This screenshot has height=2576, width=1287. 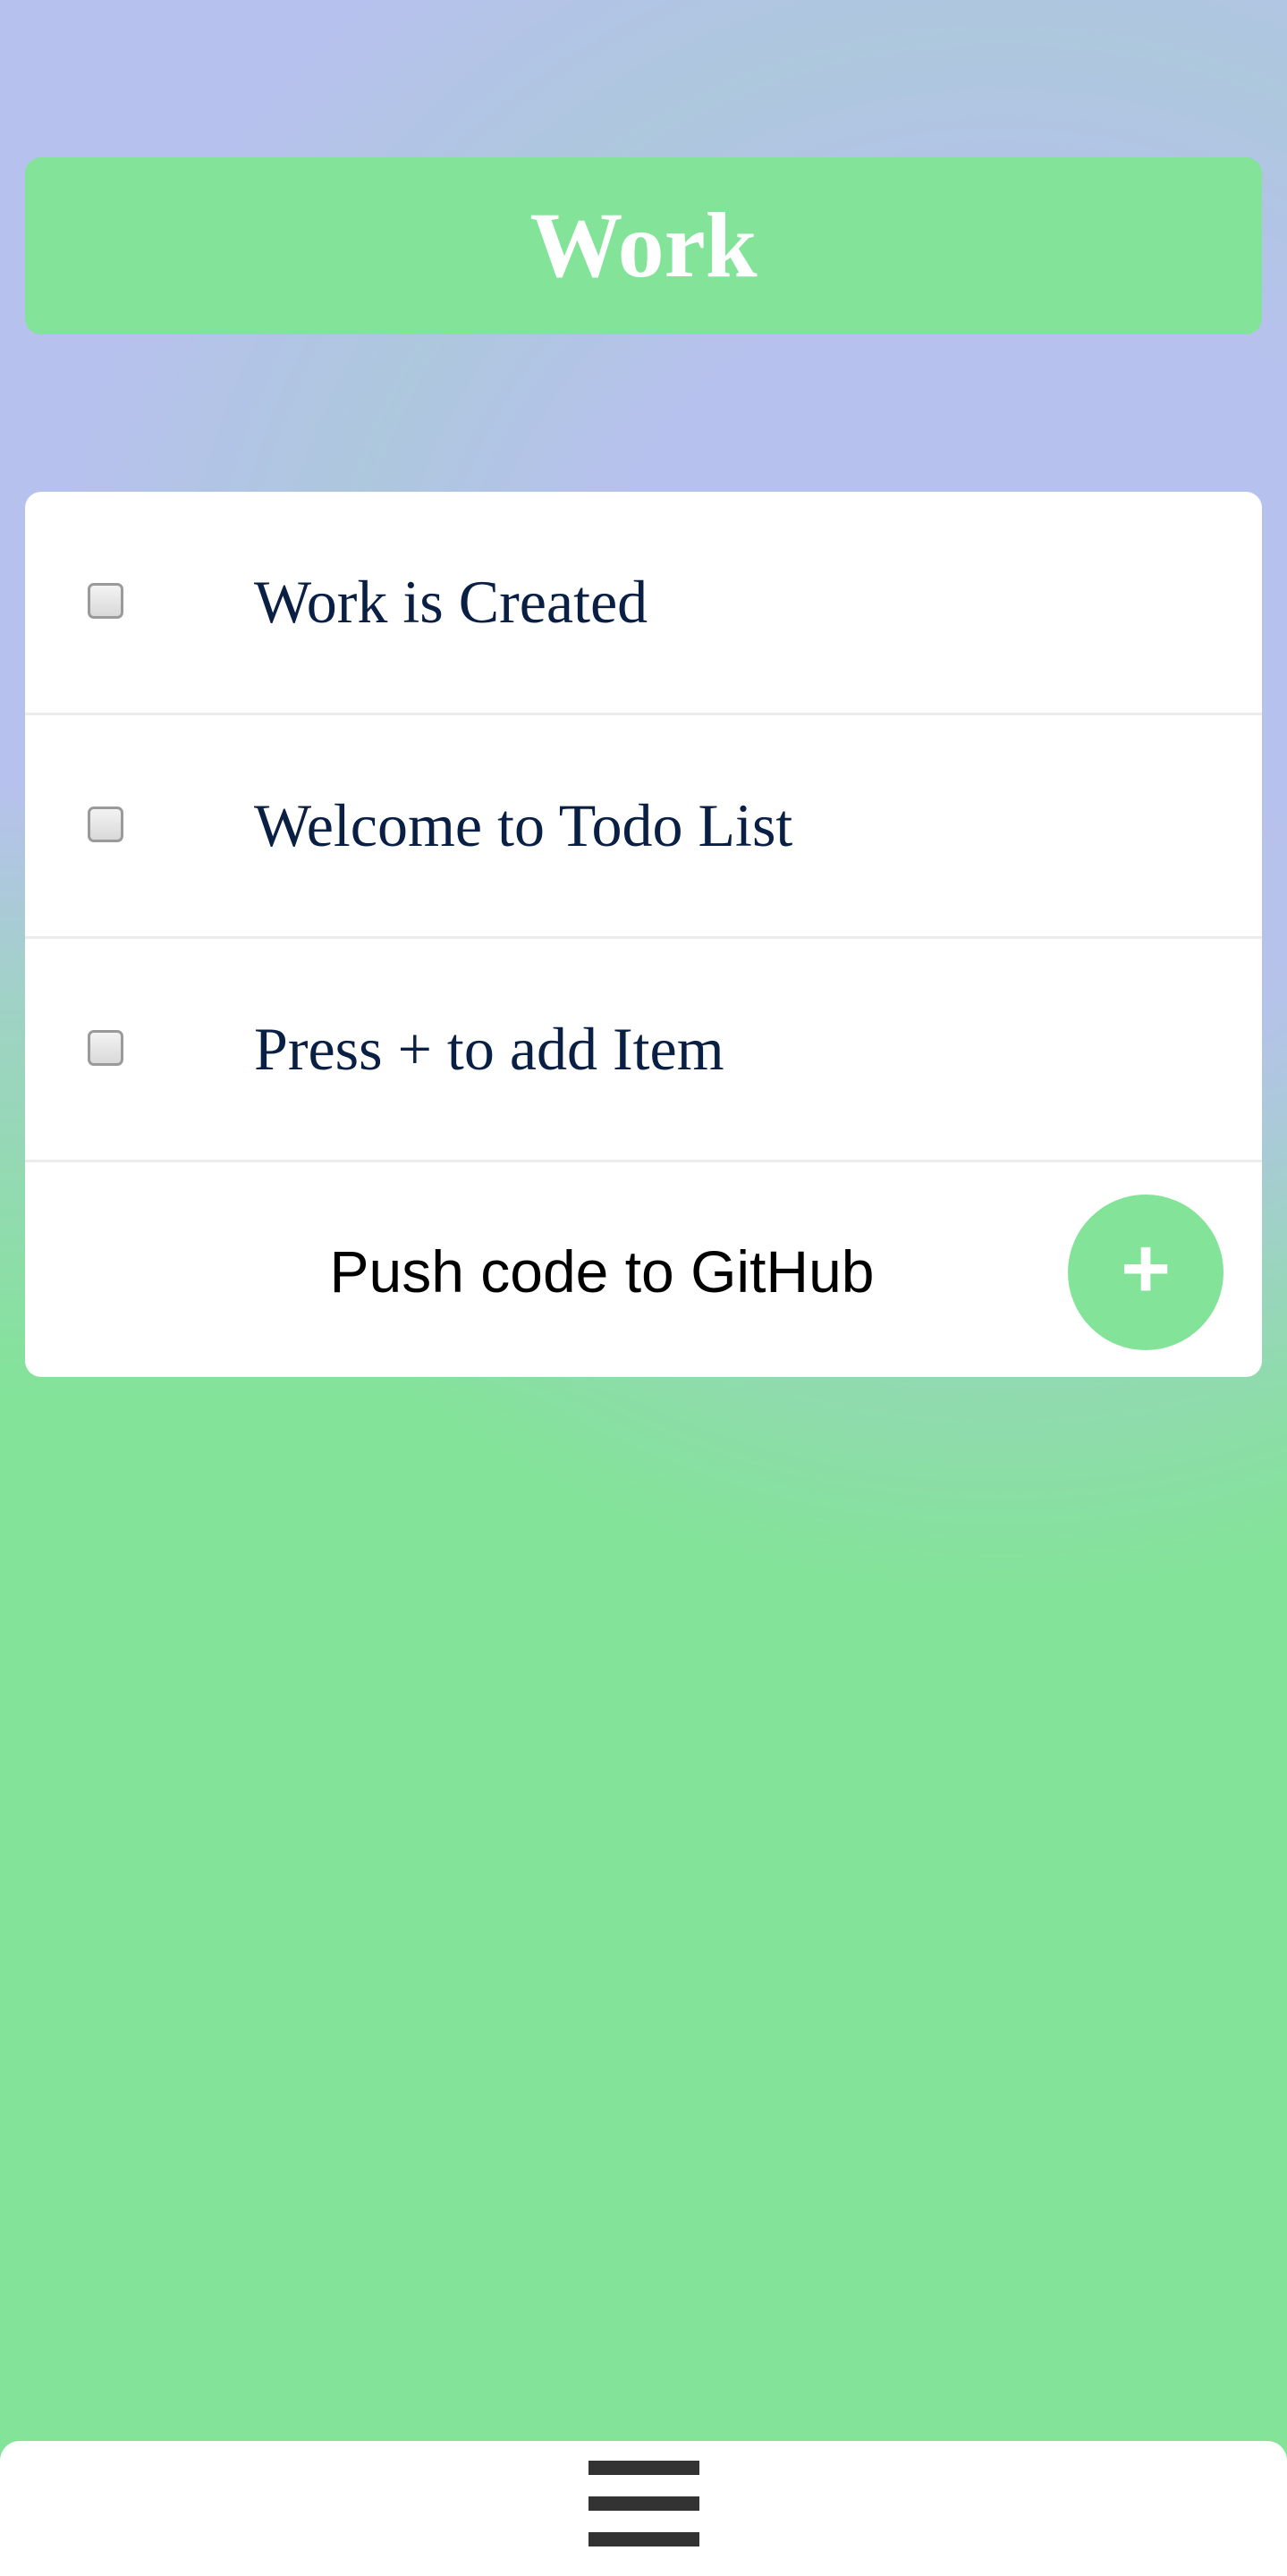 What do you see at coordinates (602, 1271) in the screenshot?
I see `new-item-input` at bounding box center [602, 1271].